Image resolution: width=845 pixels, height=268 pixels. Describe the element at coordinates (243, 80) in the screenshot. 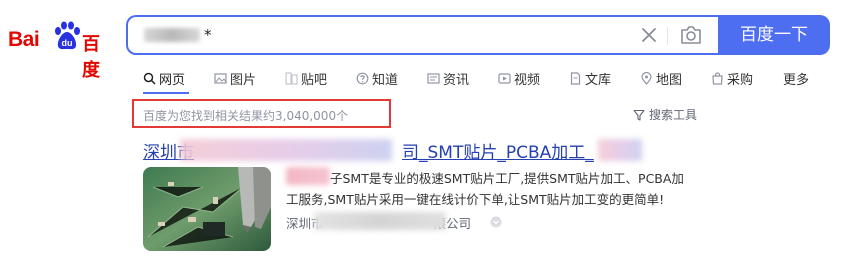

I see `tab-label: 图片` at that location.